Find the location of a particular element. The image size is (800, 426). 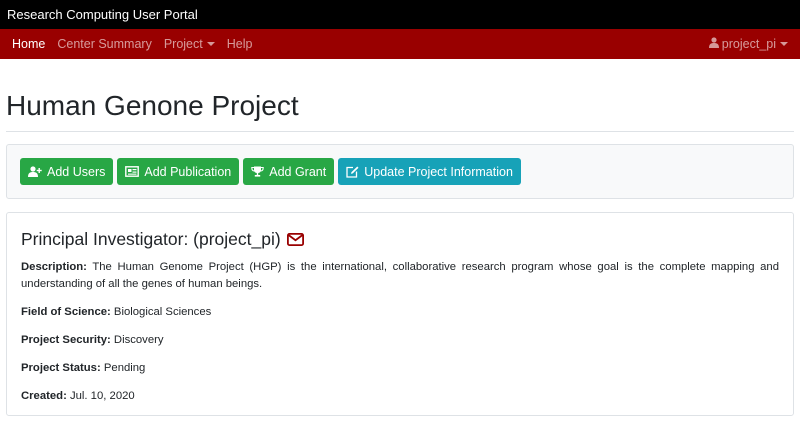

add-users-label: Add Users is located at coordinates (76, 171).